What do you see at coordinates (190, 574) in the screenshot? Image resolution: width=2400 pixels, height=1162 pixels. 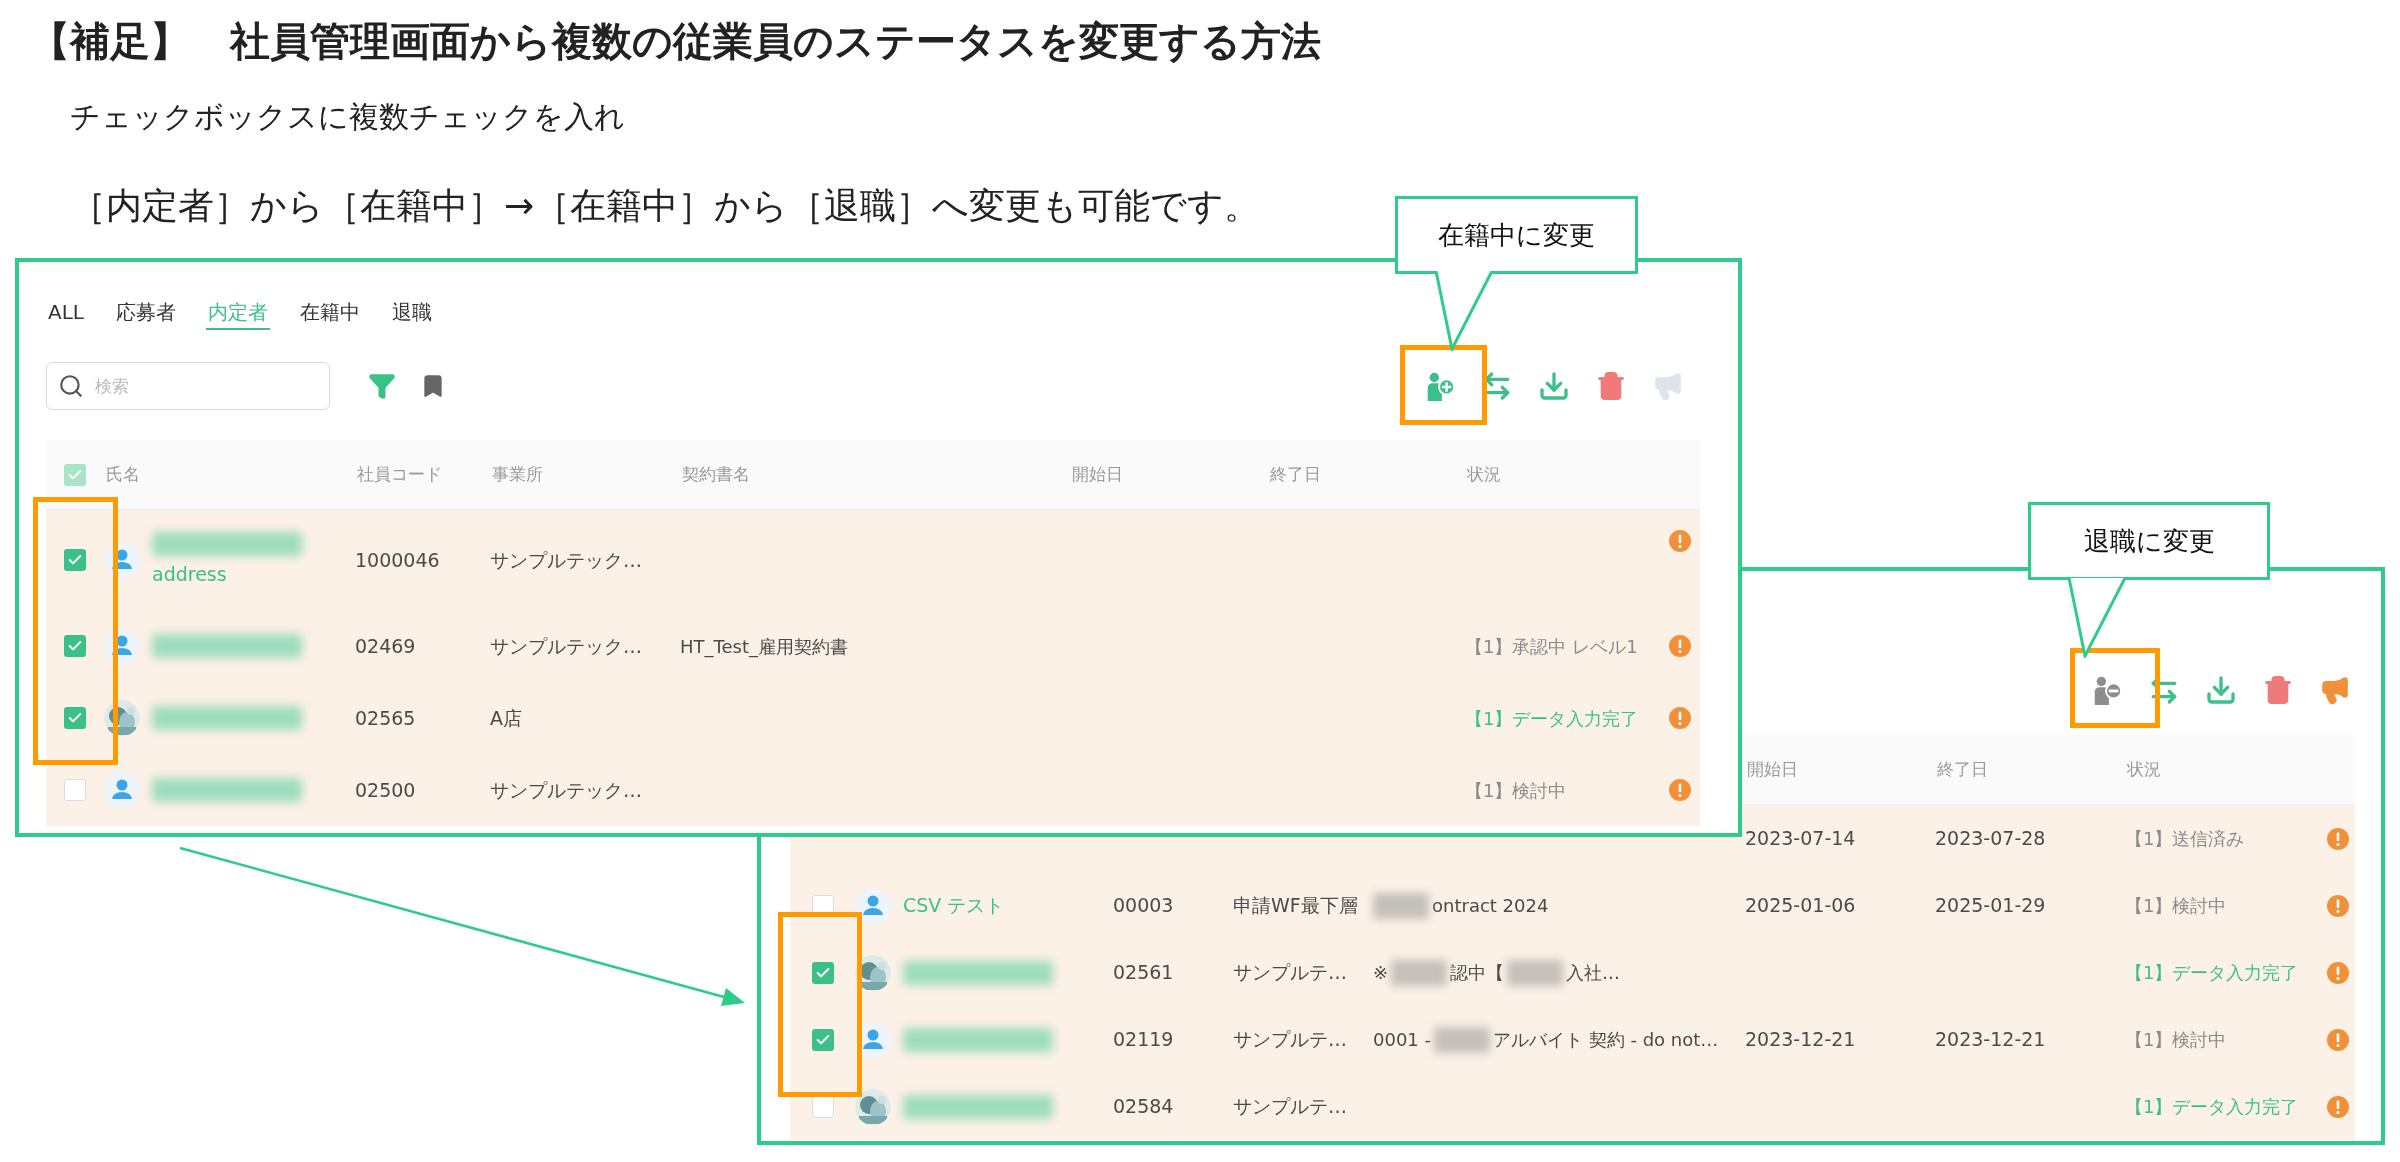 I see `employee-address: address` at bounding box center [190, 574].